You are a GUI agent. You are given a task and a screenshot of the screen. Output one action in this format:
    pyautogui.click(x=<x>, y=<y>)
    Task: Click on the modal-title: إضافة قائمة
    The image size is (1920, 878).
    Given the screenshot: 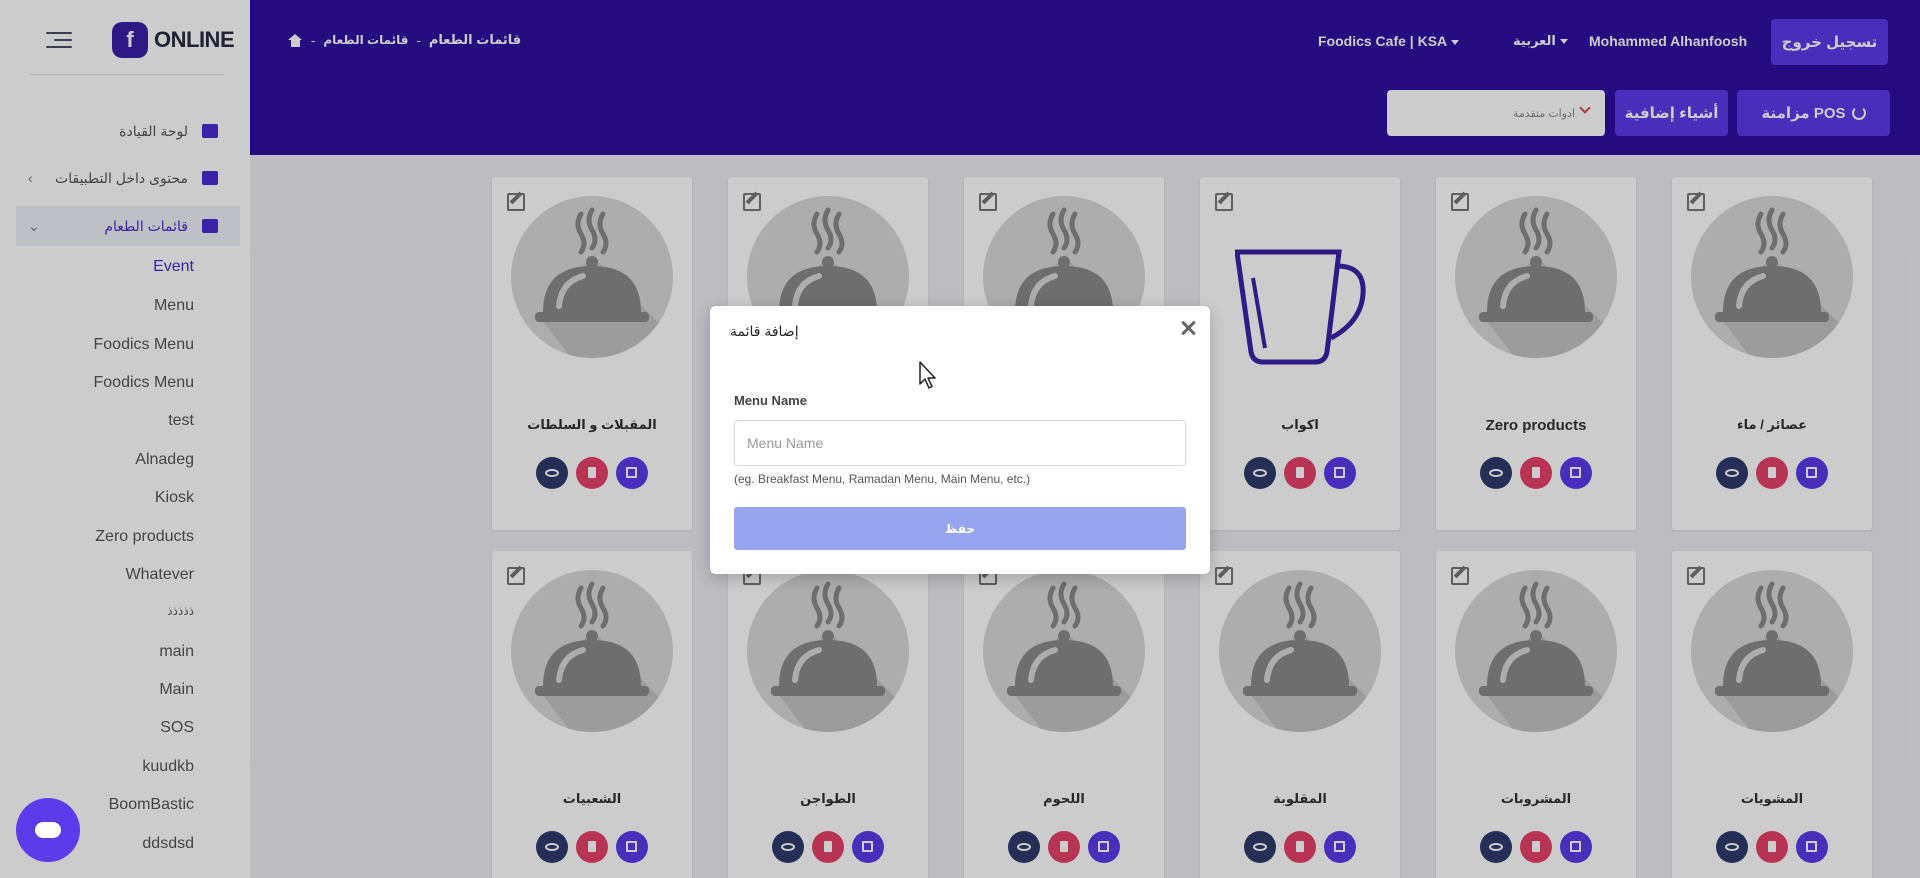 What is the action you would take?
    pyautogui.click(x=764, y=331)
    